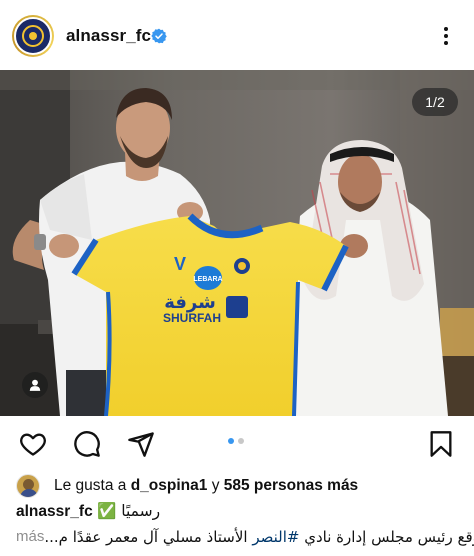  What do you see at coordinates (33, 444) in the screenshot?
I see `like-icon` at bounding box center [33, 444].